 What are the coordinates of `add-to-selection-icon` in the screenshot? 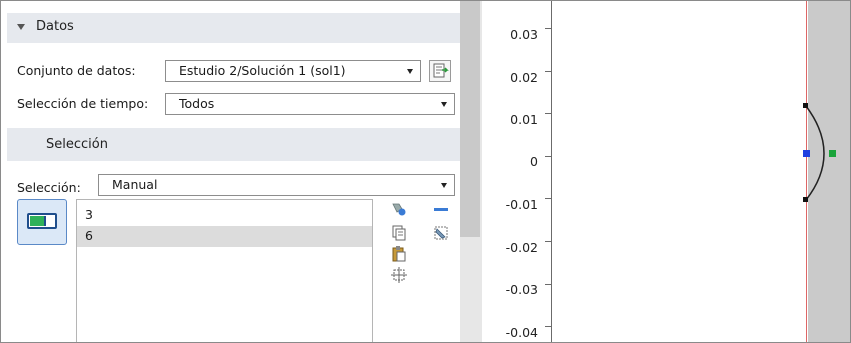 It's located at (399, 209).